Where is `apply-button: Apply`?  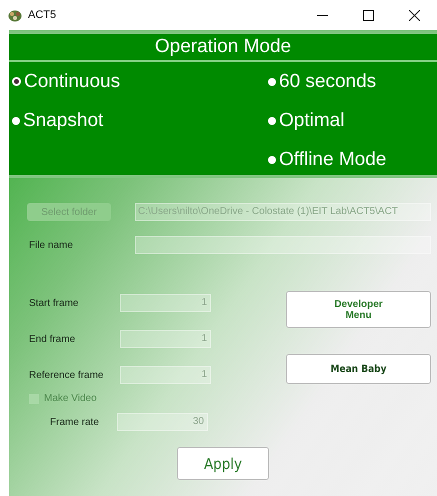 apply-button: Apply is located at coordinates (223, 463).